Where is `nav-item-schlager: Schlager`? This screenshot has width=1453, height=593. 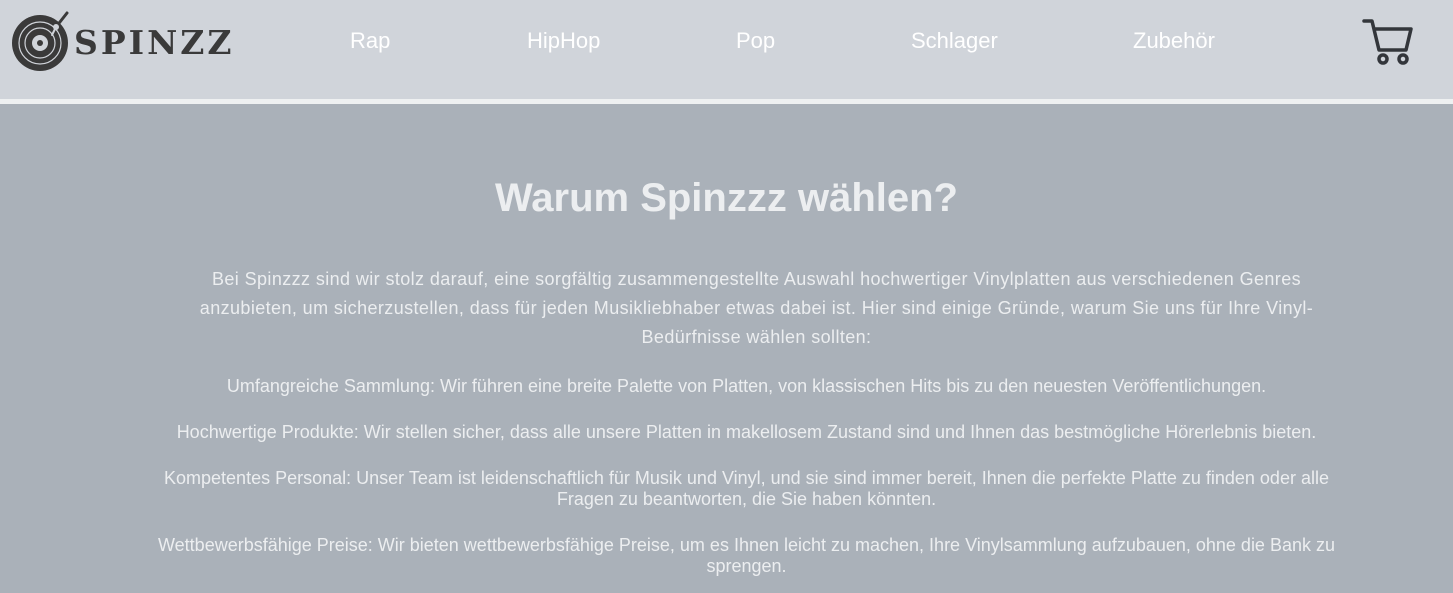 nav-item-schlager: Schlager is located at coordinates (954, 41).